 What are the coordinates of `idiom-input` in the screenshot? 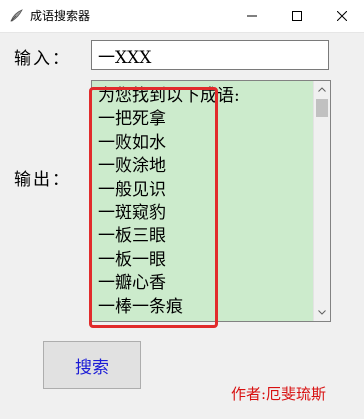 It's located at (210, 55).